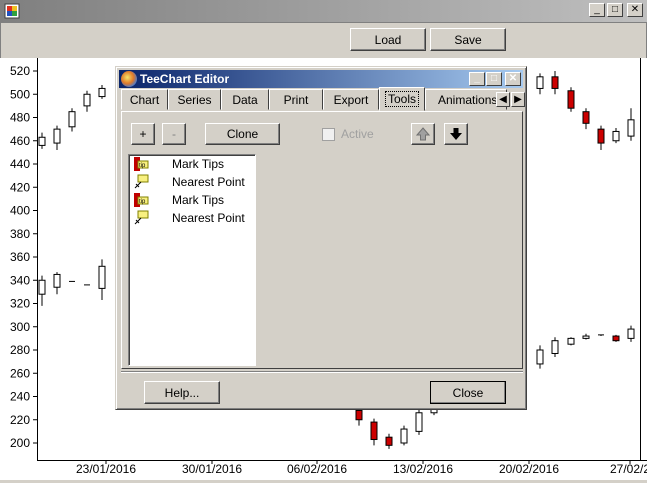 The image size is (647, 483). What do you see at coordinates (143, 134) in the screenshot?
I see `add-tool-button: +` at bounding box center [143, 134].